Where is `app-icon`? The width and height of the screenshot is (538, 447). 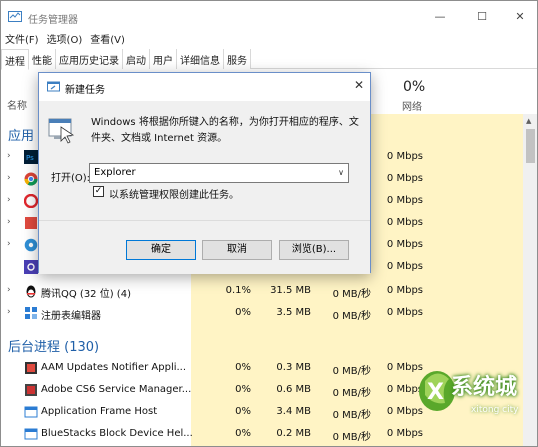
app-icon is located at coordinates (31, 223).